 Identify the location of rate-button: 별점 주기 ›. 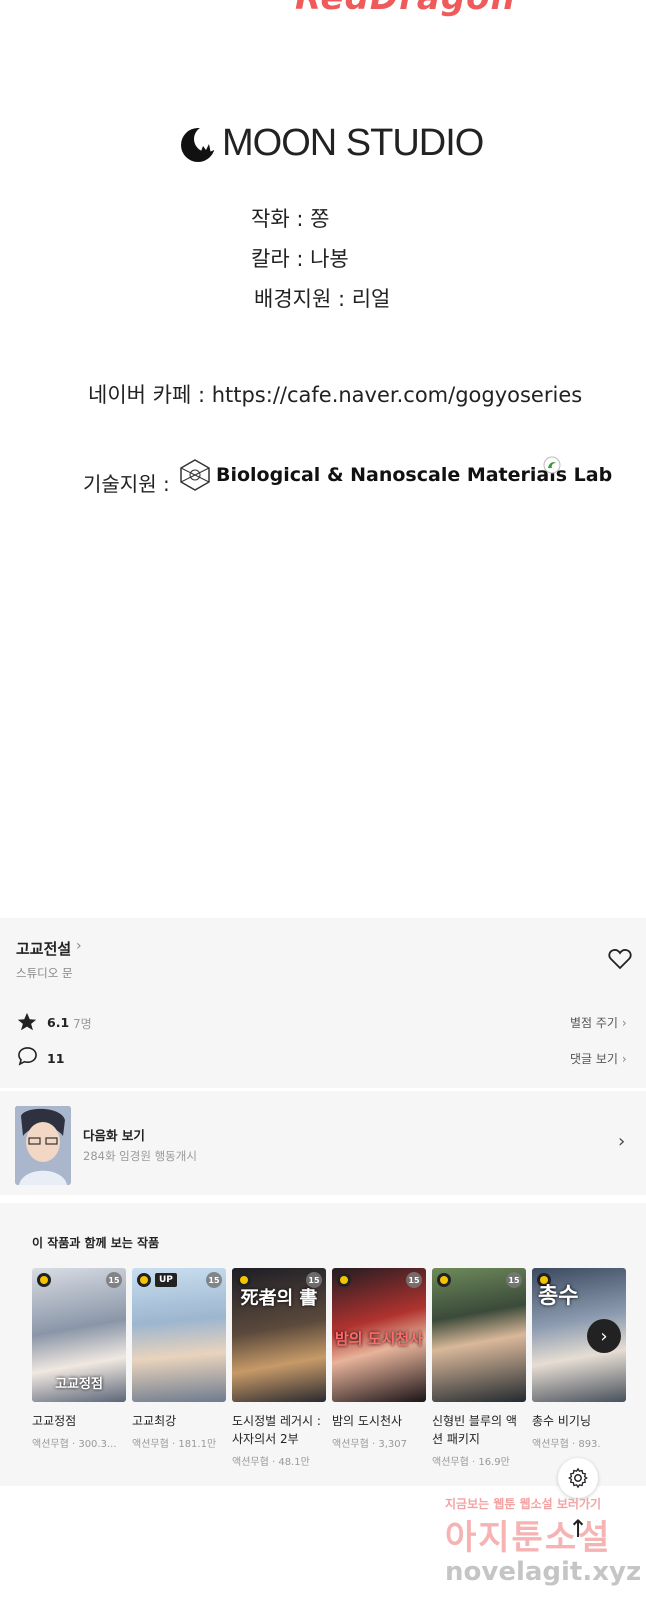
(598, 1022).